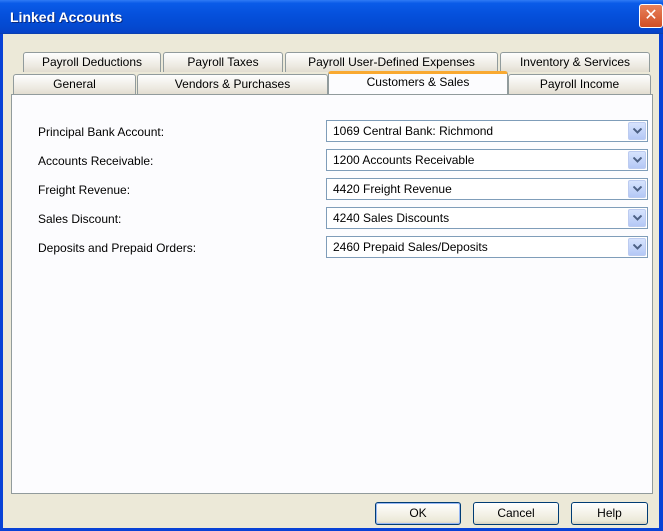 The image size is (663, 531). What do you see at coordinates (487, 189) in the screenshot?
I see `freight-revenue-select: 4420 Freight Revenue` at bounding box center [487, 189].